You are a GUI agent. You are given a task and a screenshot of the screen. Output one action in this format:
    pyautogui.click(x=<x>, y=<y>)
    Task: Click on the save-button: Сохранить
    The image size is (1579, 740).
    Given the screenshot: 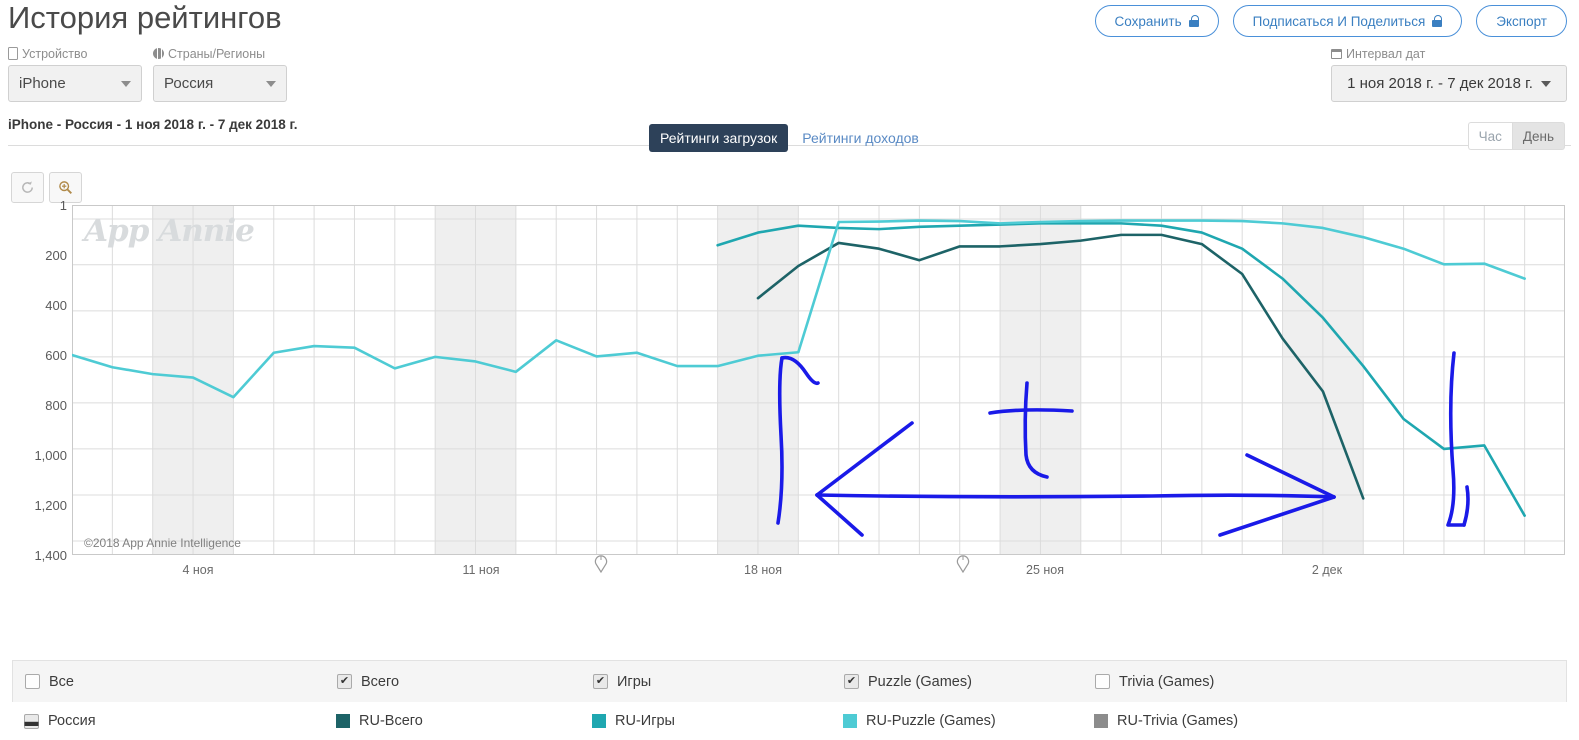 What is the action you would take?
    pyautogui.click(x=1156, y=21)
    